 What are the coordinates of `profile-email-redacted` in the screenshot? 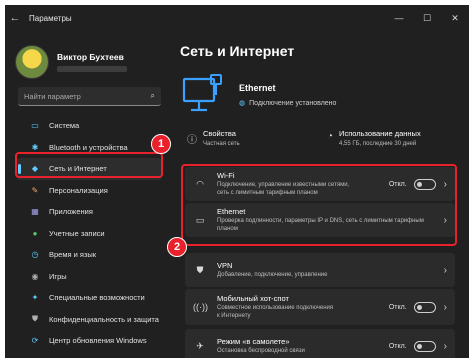 It's located at (92, 69).